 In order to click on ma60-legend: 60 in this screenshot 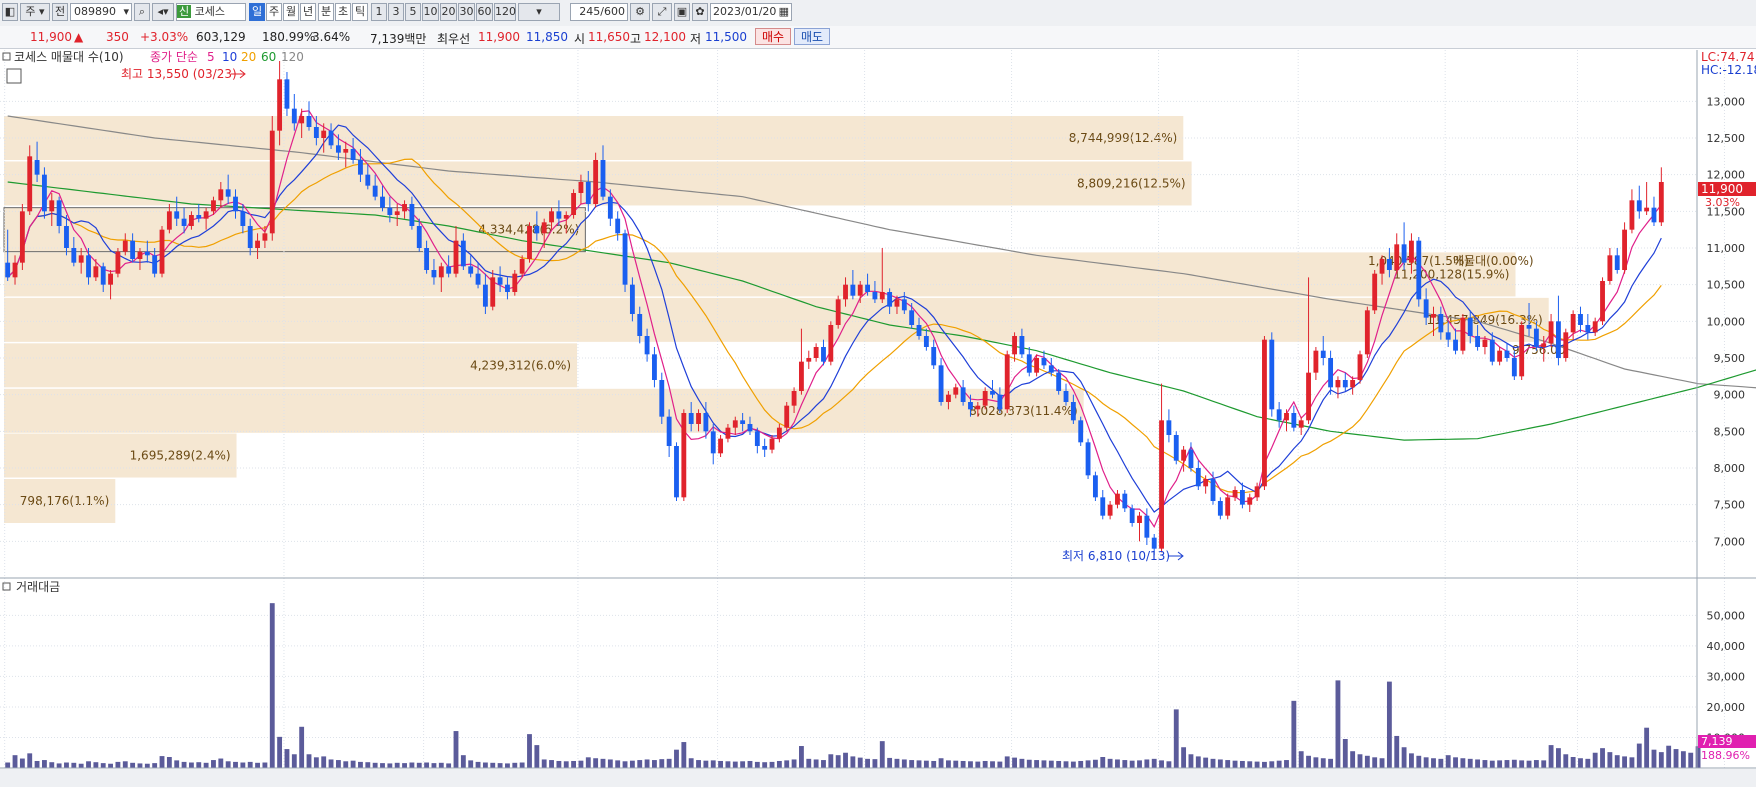, I will do `click(268, 57)`.